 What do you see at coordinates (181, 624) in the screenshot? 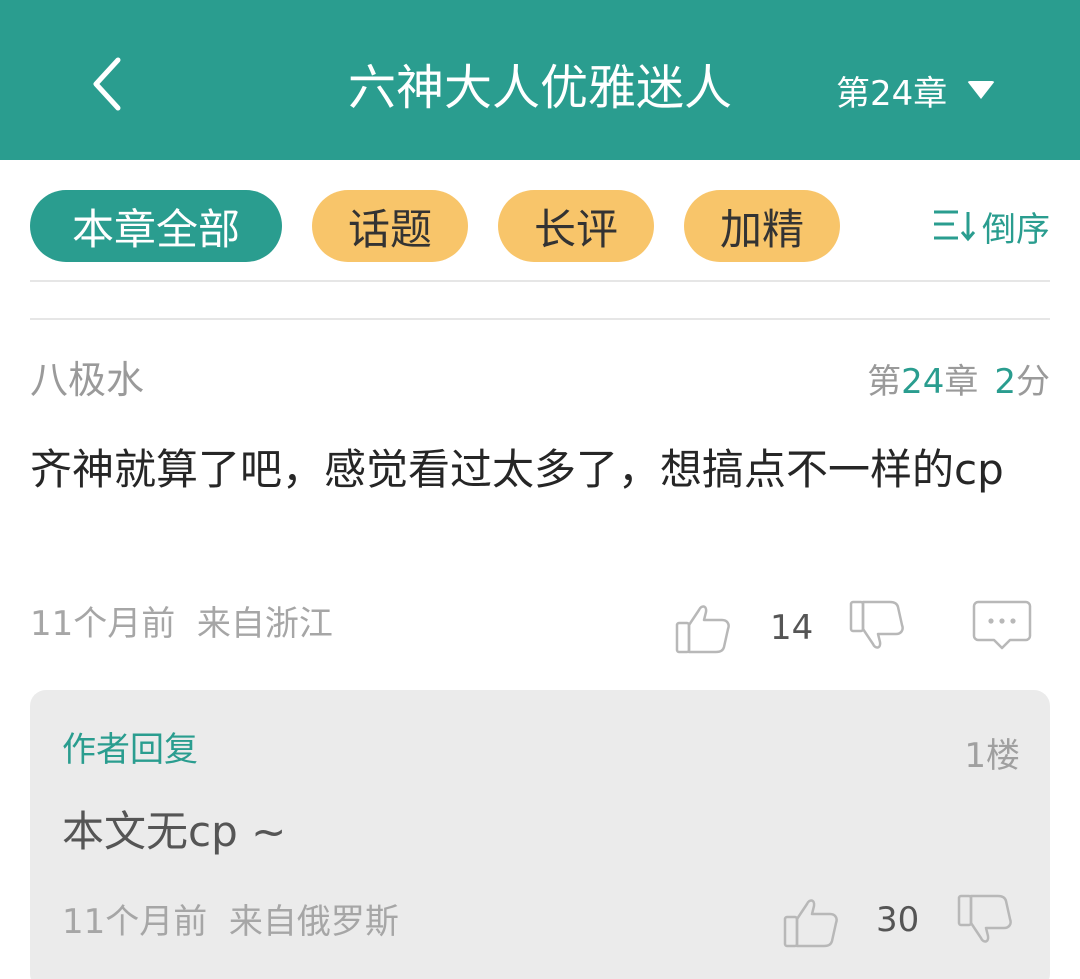
I see `comment-time-location: 11个月前 来自浙江` at bounding box center [181, 624].